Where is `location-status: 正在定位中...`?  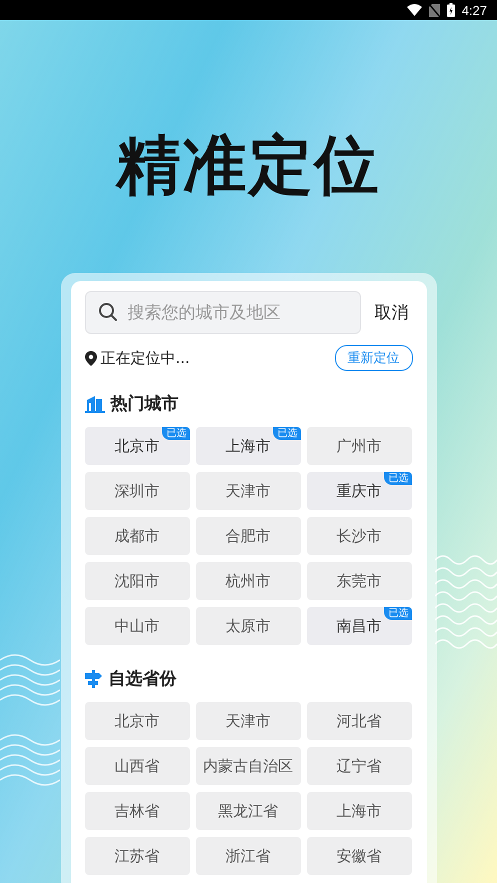
location-status: 正在定位中... is located at coordinates (145, 358).